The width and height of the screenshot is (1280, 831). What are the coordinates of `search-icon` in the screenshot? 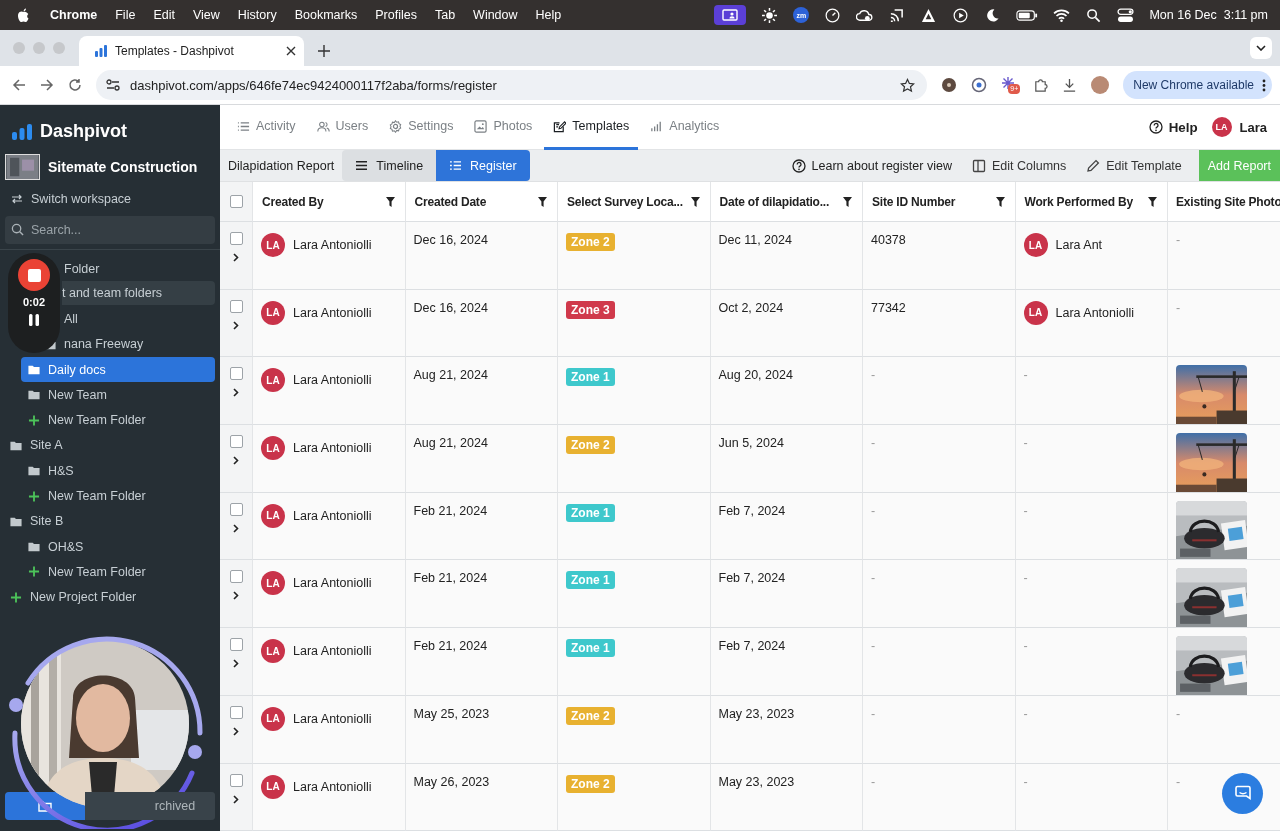 It's located at (1094, 15).